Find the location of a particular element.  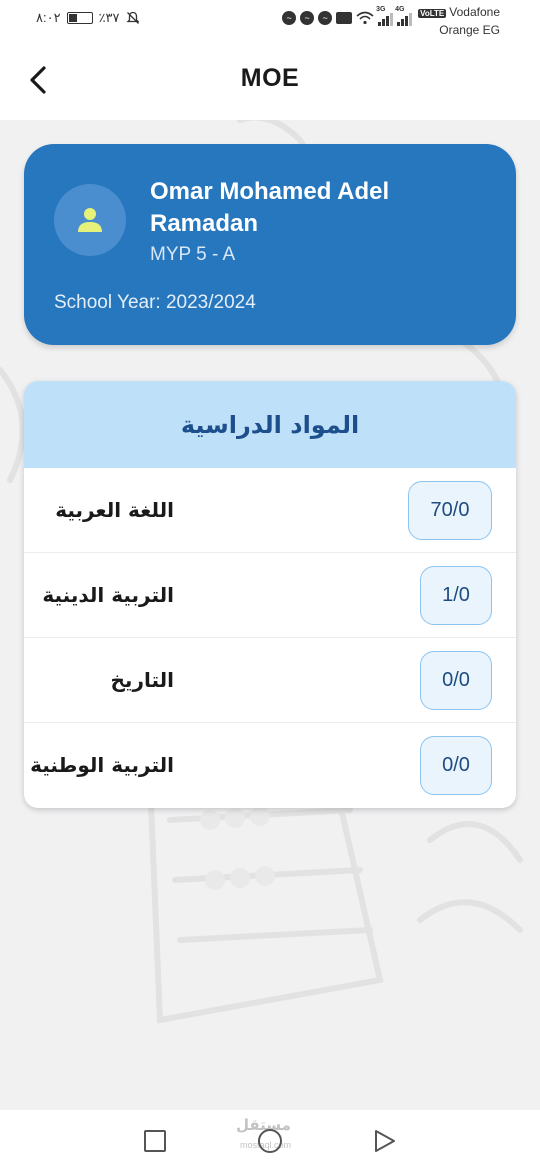

subject-row: التربية الدينية 1/0 is located at coordinates (270, 595).